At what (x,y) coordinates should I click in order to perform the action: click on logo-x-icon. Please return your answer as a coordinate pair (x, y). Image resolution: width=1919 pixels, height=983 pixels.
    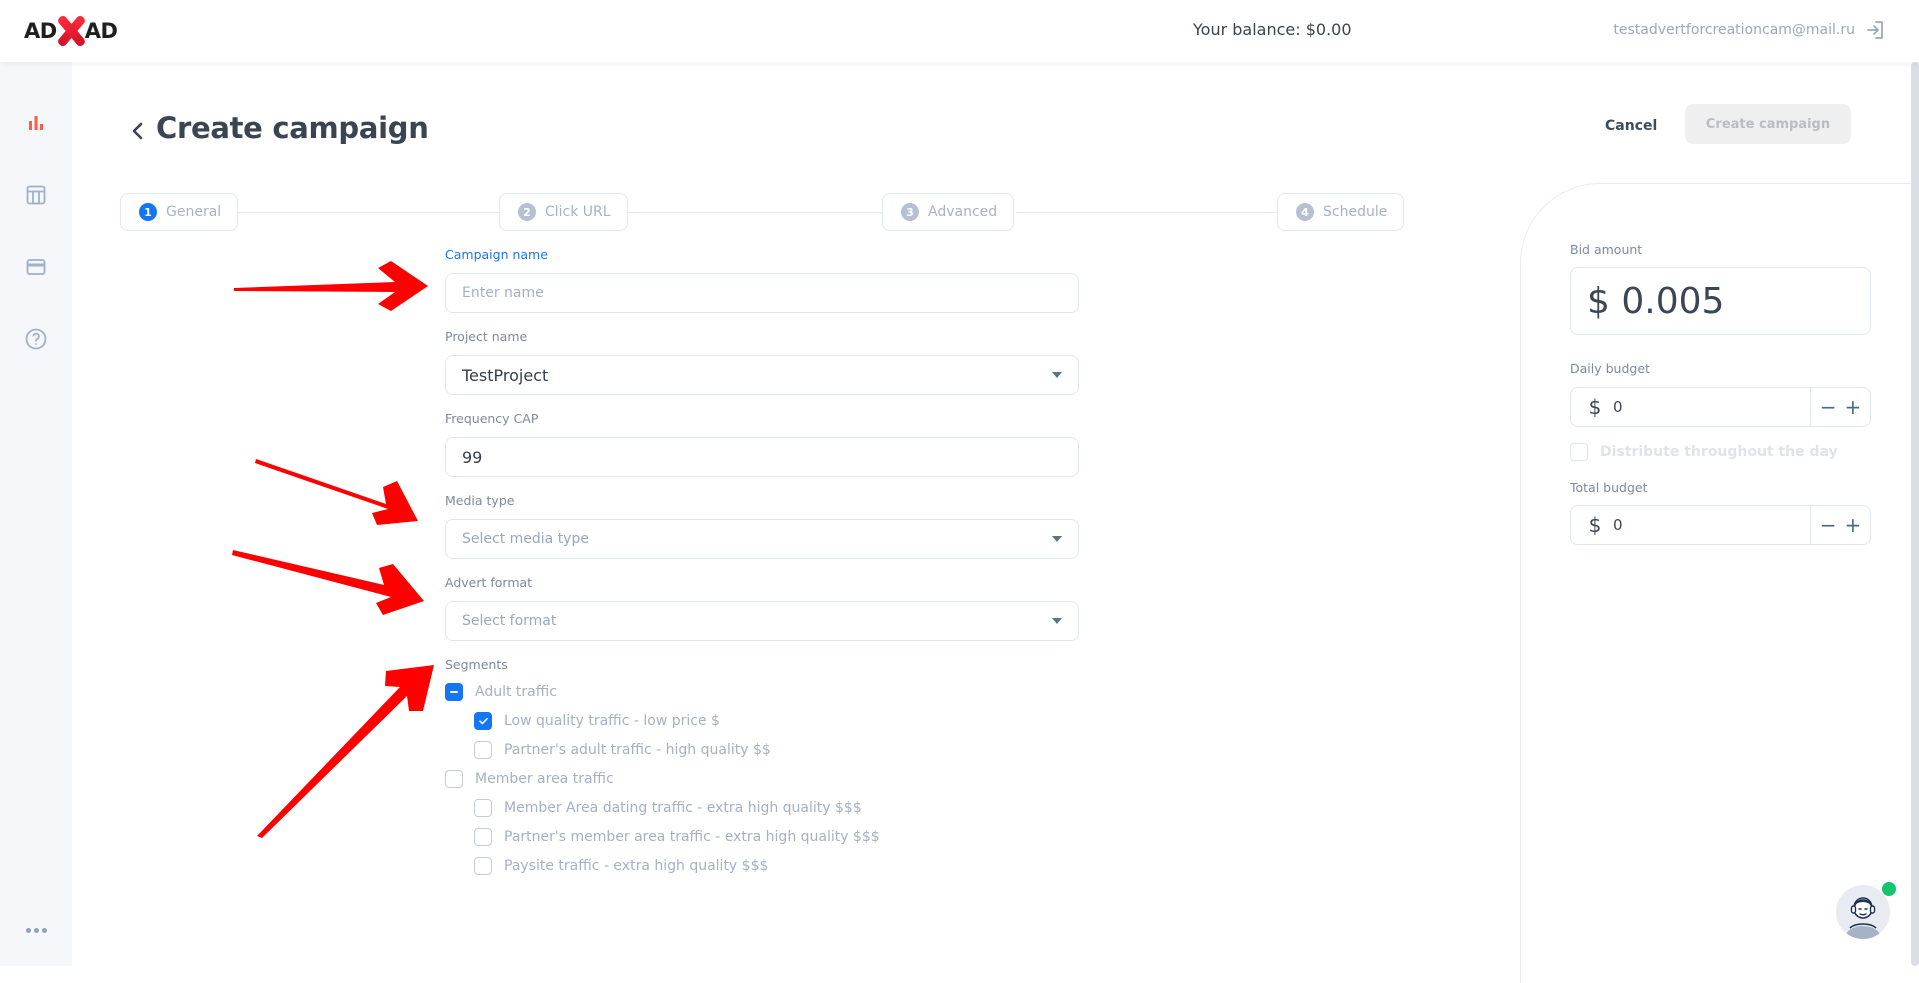
    Looking at the image, I should click on (71, 31).